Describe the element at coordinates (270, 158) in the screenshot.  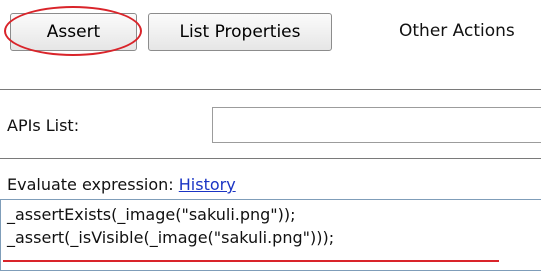
I see `divider-bottom` at that location.